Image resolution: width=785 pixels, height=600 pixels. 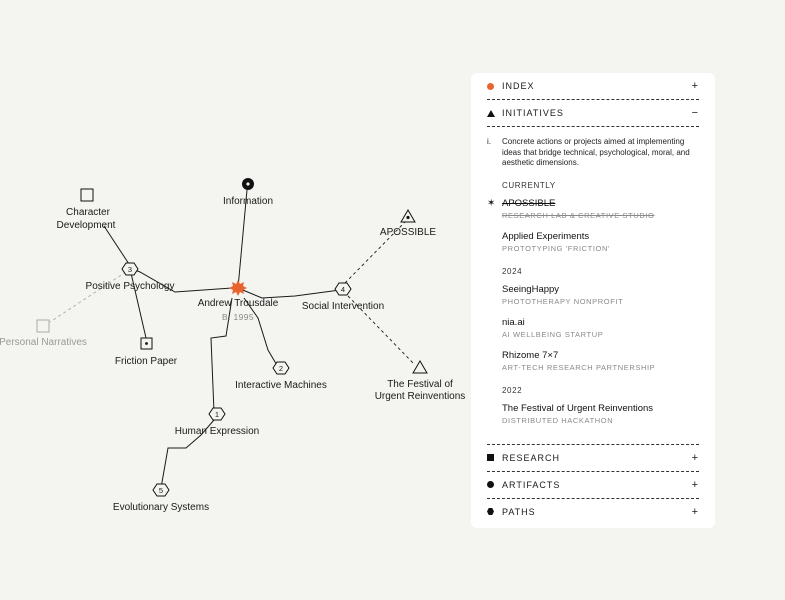 What do you see at coordinates (289, 293) in the screenshot?
I see `edge-social` at bounding box center [289, 293].